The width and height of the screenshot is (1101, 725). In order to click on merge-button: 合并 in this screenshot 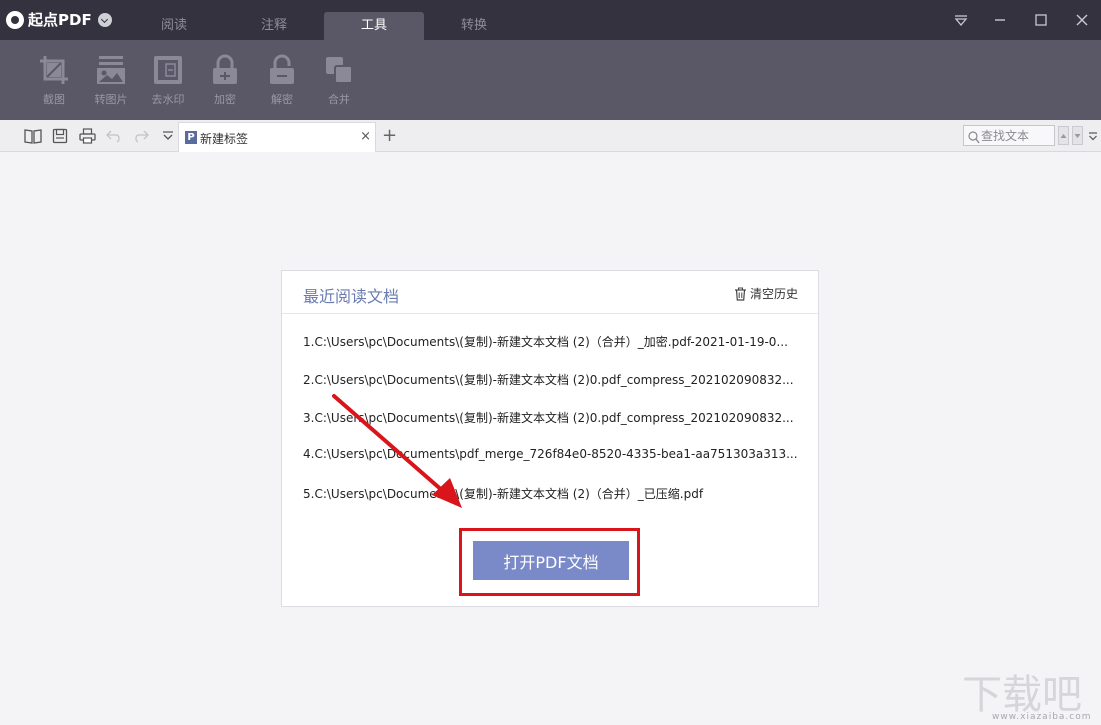, I will do `click(339, 80)`.